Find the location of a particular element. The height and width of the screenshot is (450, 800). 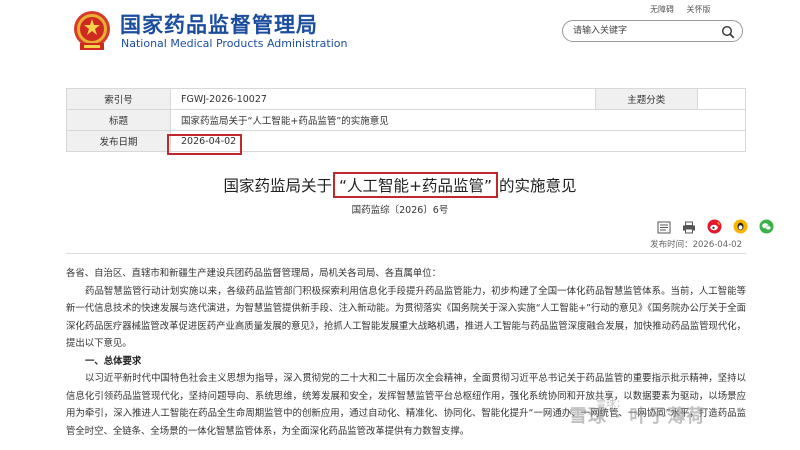

index-value: FGWJ-2026-10027 is located at coordinates (383, 99).